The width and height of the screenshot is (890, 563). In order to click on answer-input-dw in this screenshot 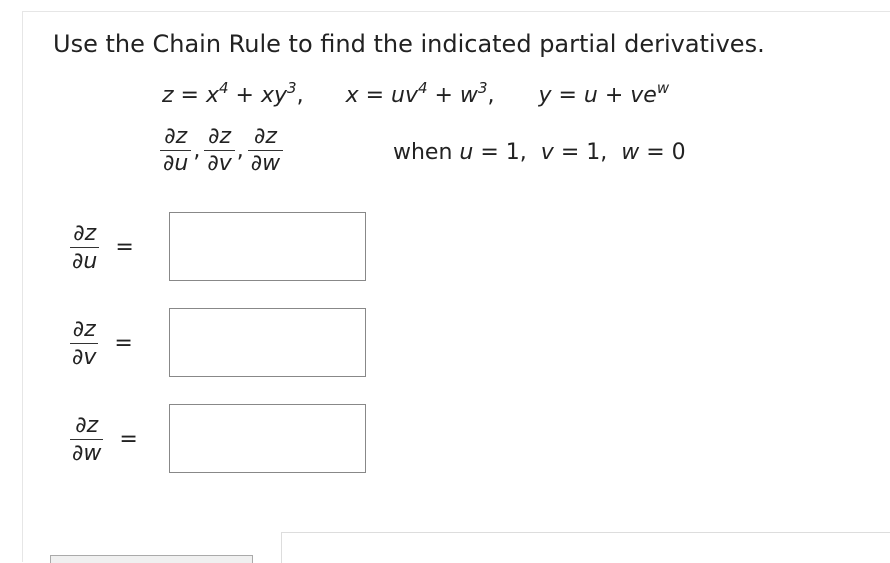, I will do `click(267, 438)`.